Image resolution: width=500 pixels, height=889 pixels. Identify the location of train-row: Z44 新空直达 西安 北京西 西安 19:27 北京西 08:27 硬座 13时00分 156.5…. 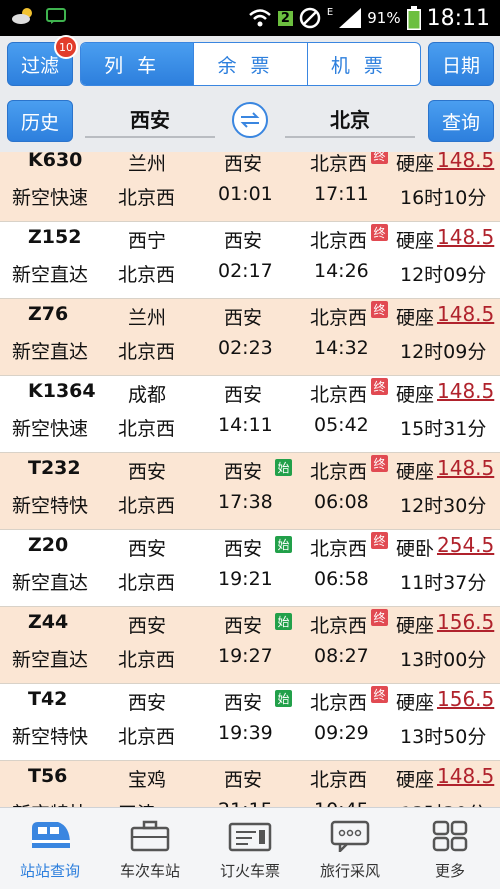
(250, 645).